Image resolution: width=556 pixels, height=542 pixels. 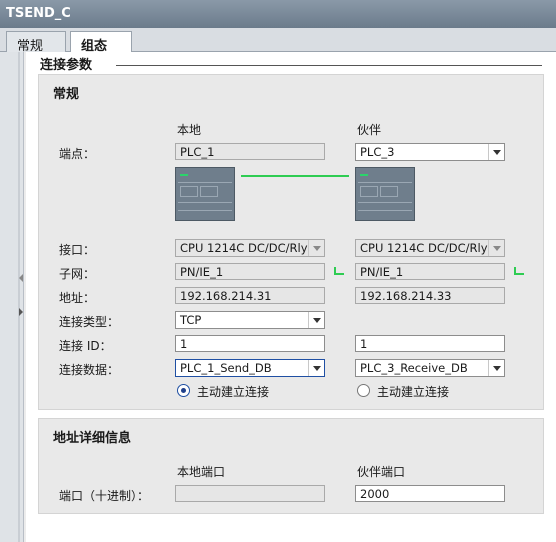 What do you see at coordinates (430, 152) in the screenshot?
I see `partner-endpoint-dropdown: PLC_3` at bounding box center [430, 152].